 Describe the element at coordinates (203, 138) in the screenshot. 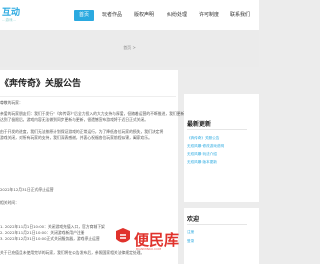

I see `sidebar-link: 《奔传奇》关服公告` at that location.